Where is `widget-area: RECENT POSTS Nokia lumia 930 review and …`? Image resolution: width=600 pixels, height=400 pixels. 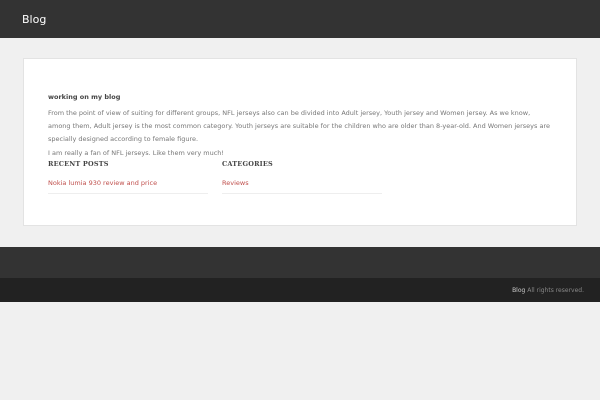 widget-area: RECENT POSTS Nokia lumia 930 review and … is located at coordinates (300, 177).